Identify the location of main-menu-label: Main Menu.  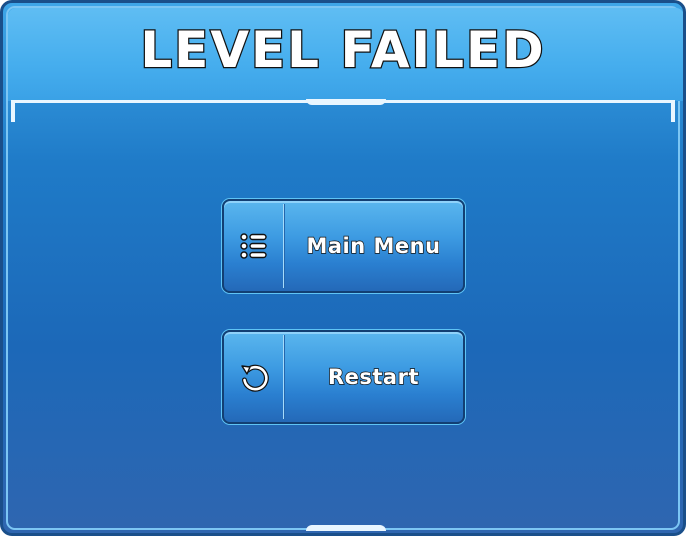
(373, 245).